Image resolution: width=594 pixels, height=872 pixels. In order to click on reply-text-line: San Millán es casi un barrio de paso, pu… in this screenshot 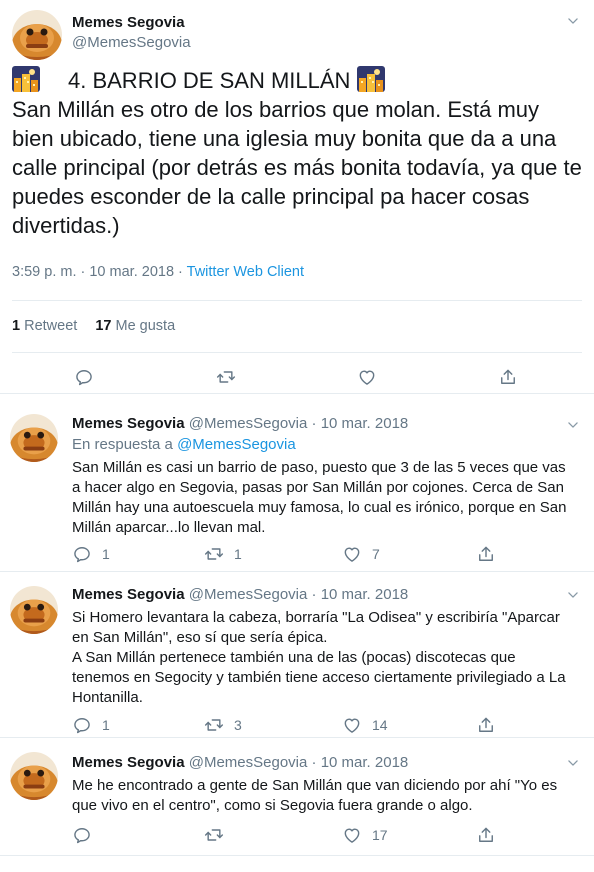, I will do `click(319, 497)`.